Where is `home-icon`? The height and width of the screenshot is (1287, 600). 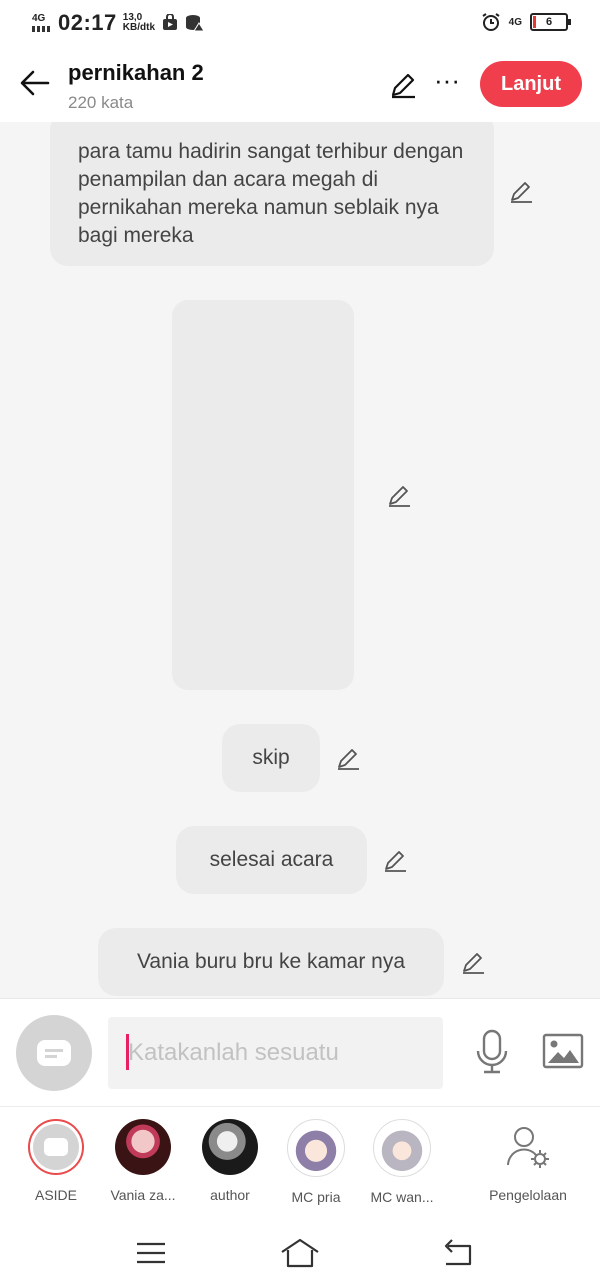 home-icon is located at coordinates (300, 1253).